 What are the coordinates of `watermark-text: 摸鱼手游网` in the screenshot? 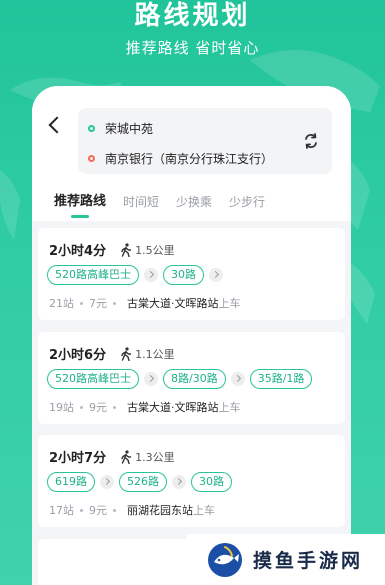 It's located at (308, 561).